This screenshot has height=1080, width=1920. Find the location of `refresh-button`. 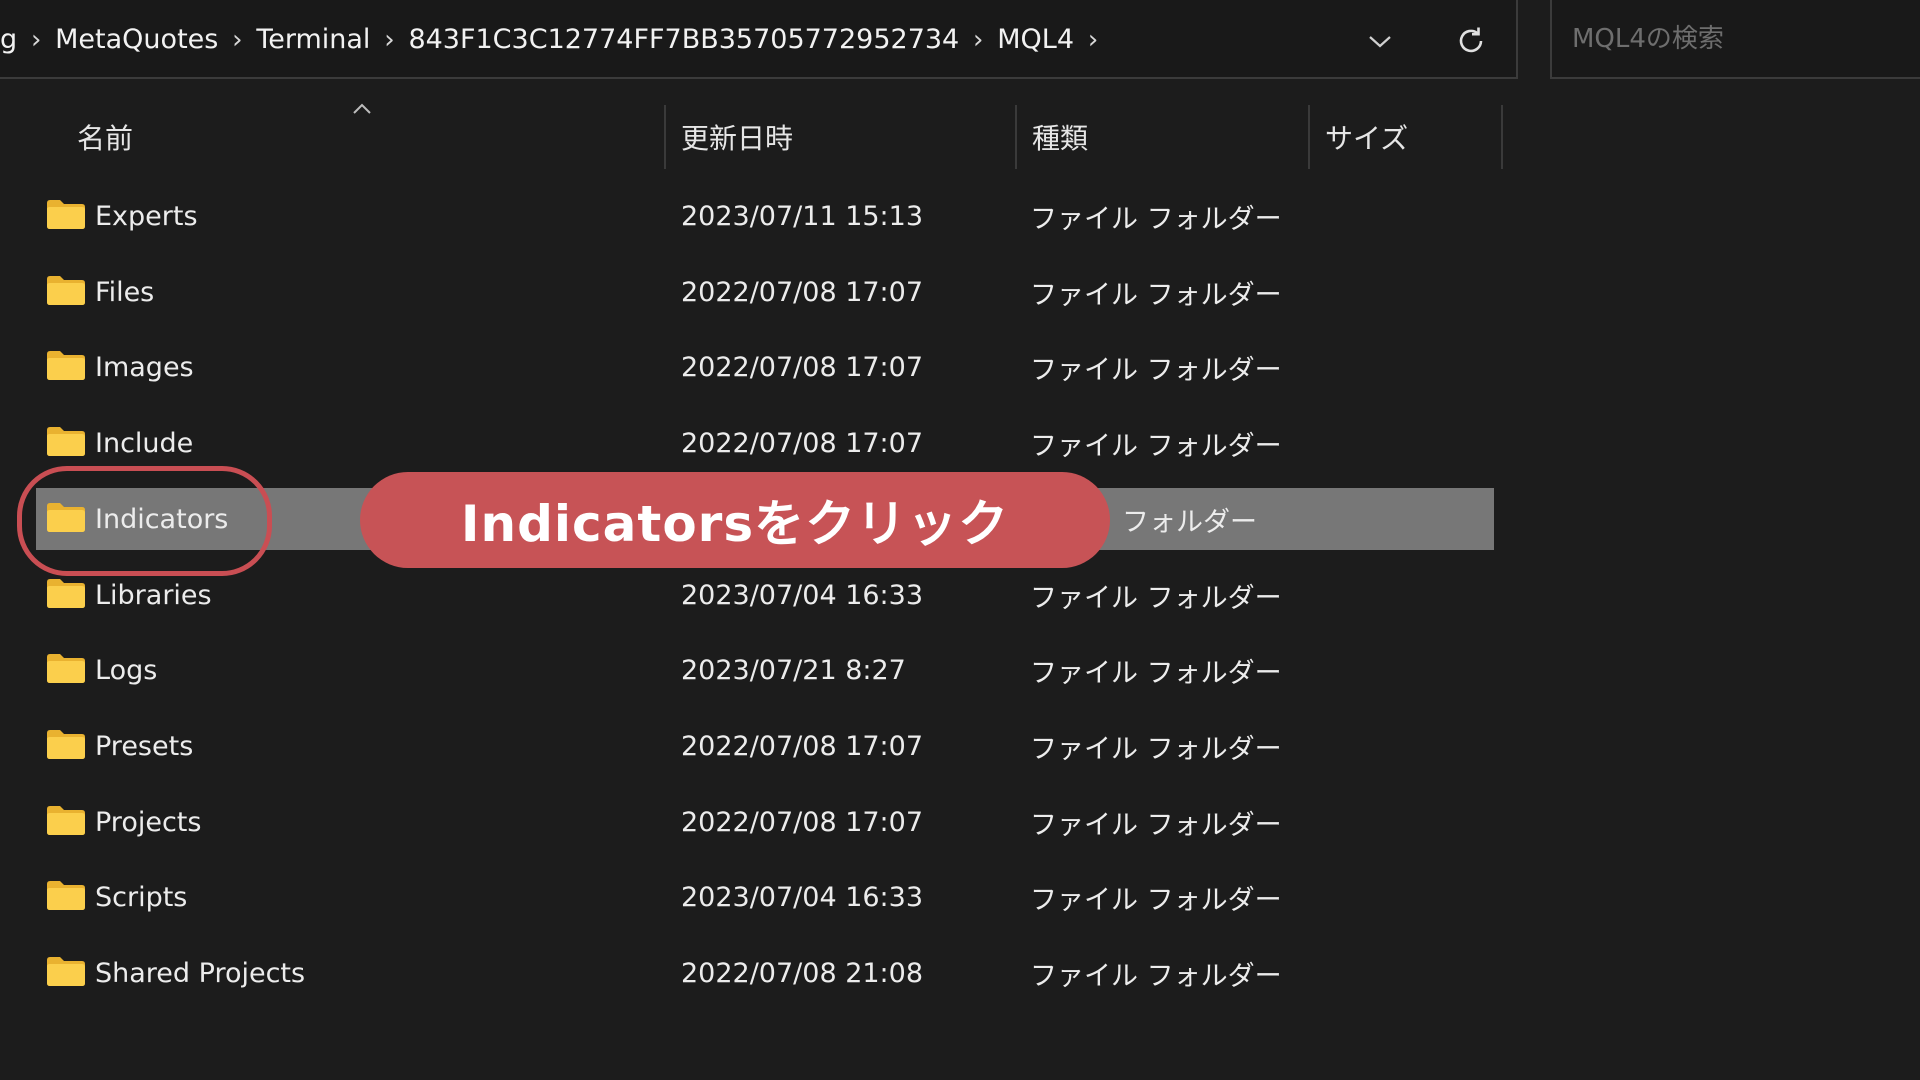

refresh-button is located at coordinates (1471, 41).